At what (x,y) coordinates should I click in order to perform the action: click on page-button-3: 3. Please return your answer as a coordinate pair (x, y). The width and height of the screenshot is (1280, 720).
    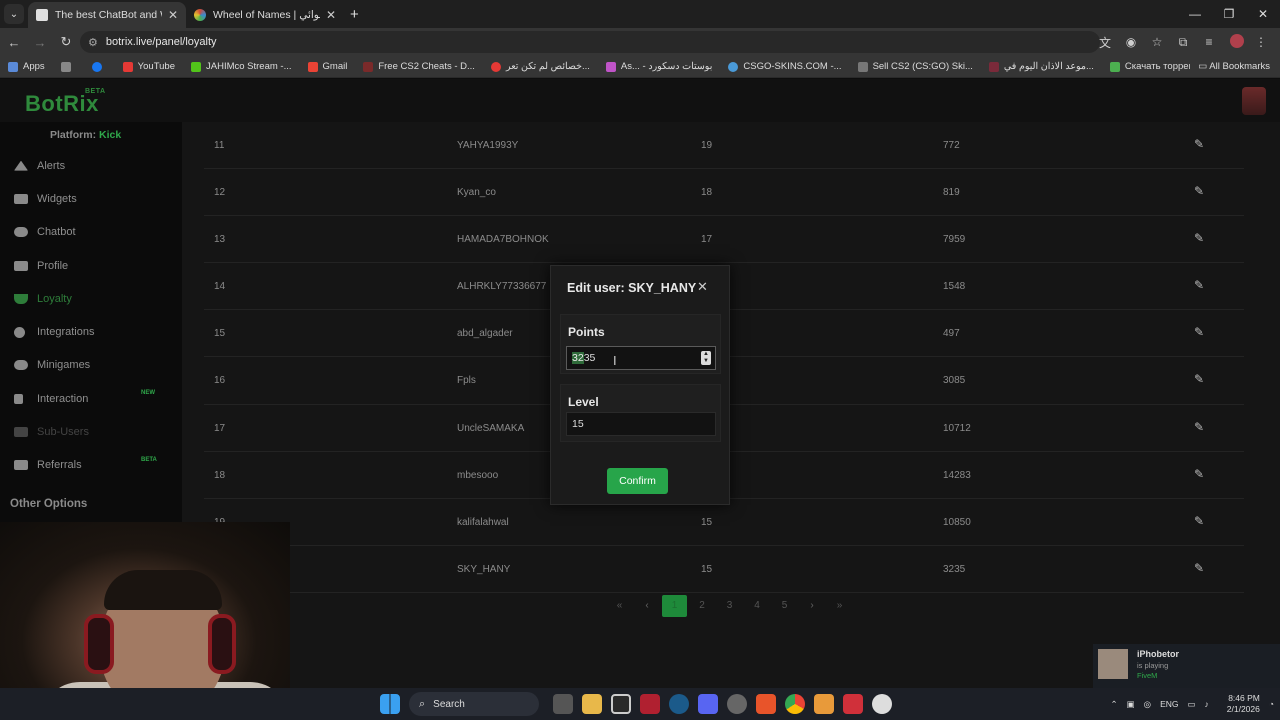
    Looking at the image, I should click on (729, 606).